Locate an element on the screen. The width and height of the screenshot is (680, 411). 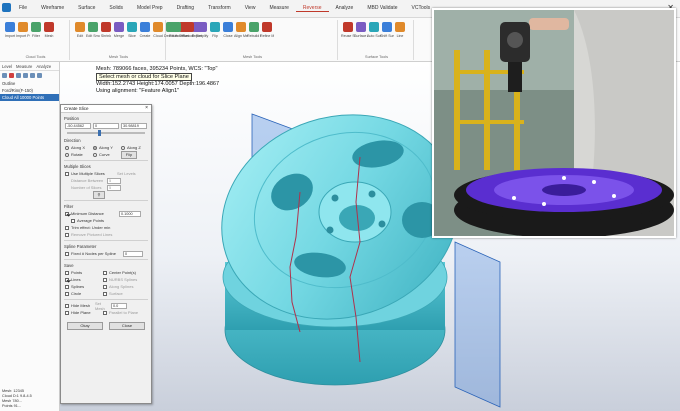
tool-create-button: Create is located at coordinates (145, 29).